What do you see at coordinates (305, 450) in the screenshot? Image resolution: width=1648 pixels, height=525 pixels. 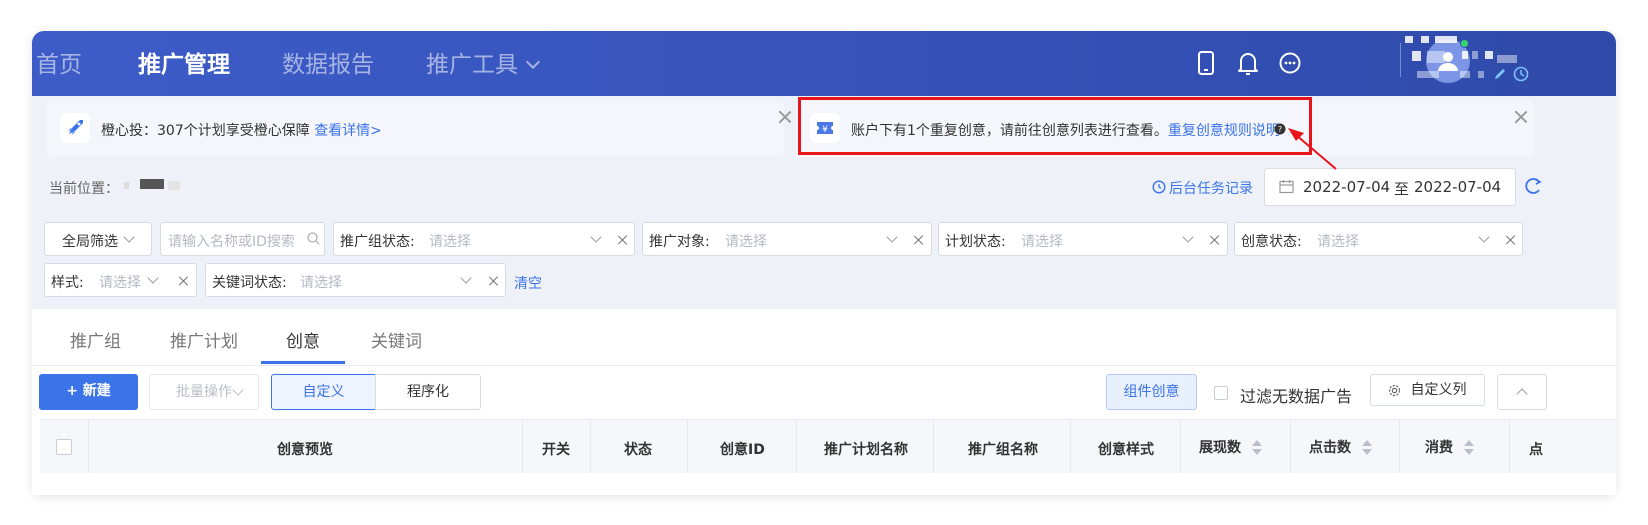 I see `col-creative-preview: 创意预览` at bounding box center [305, 450].